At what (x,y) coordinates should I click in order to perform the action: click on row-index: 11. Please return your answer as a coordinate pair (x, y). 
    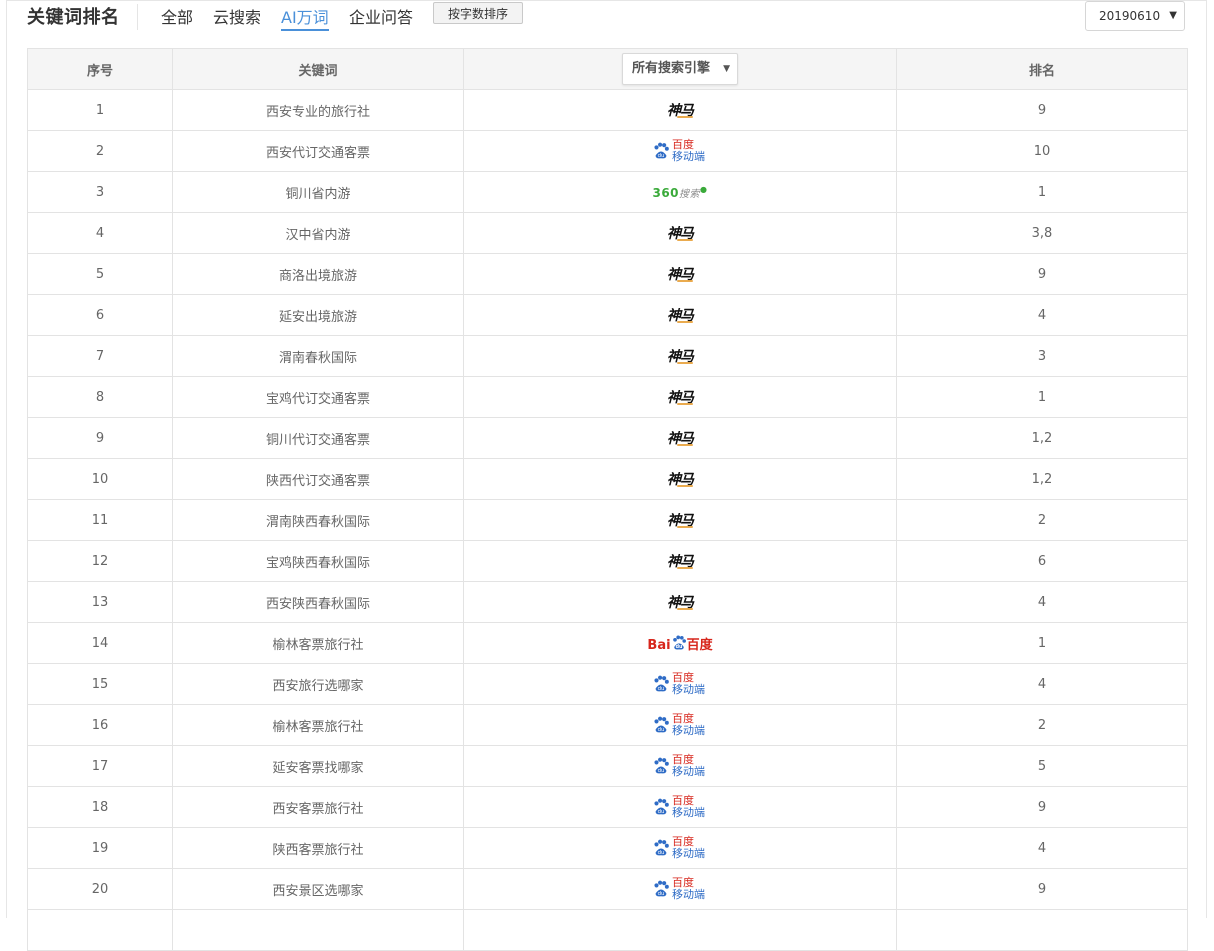
    Looking at the image, I should click on (100, 520).